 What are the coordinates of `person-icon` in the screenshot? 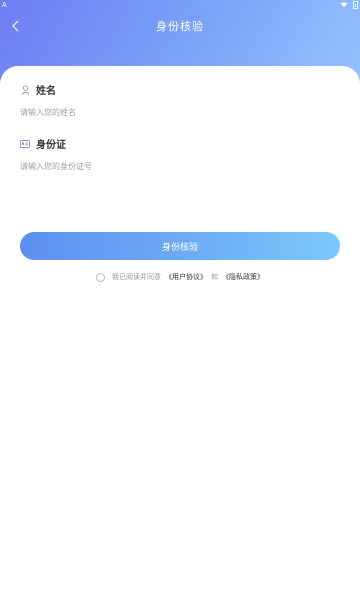 It's located at (25, 89).